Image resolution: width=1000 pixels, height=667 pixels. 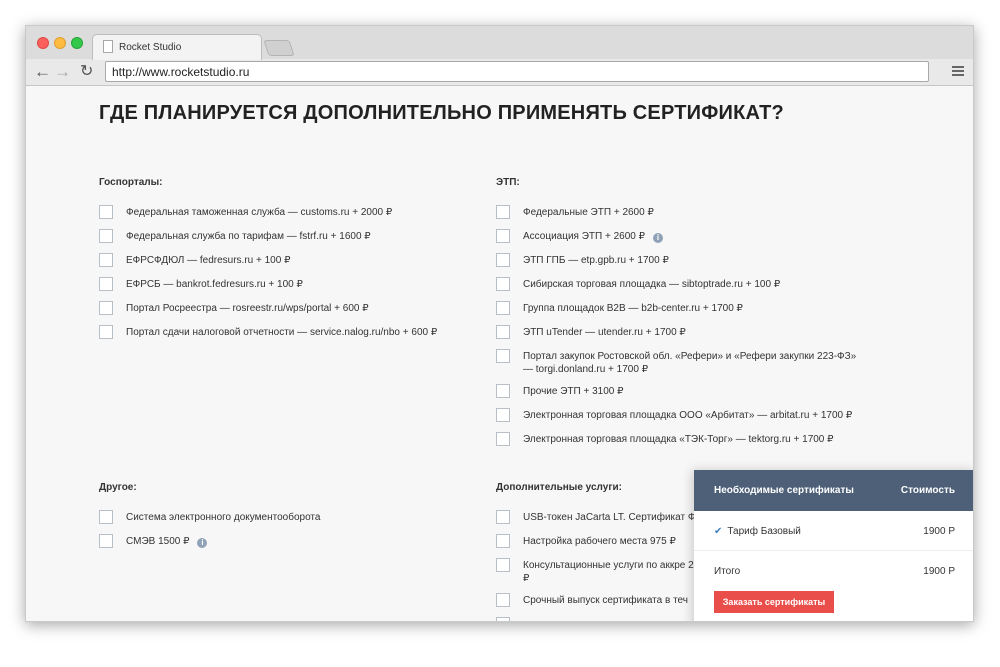 I want to click on total-price: 1900 Р, so click(x=939, y=571).